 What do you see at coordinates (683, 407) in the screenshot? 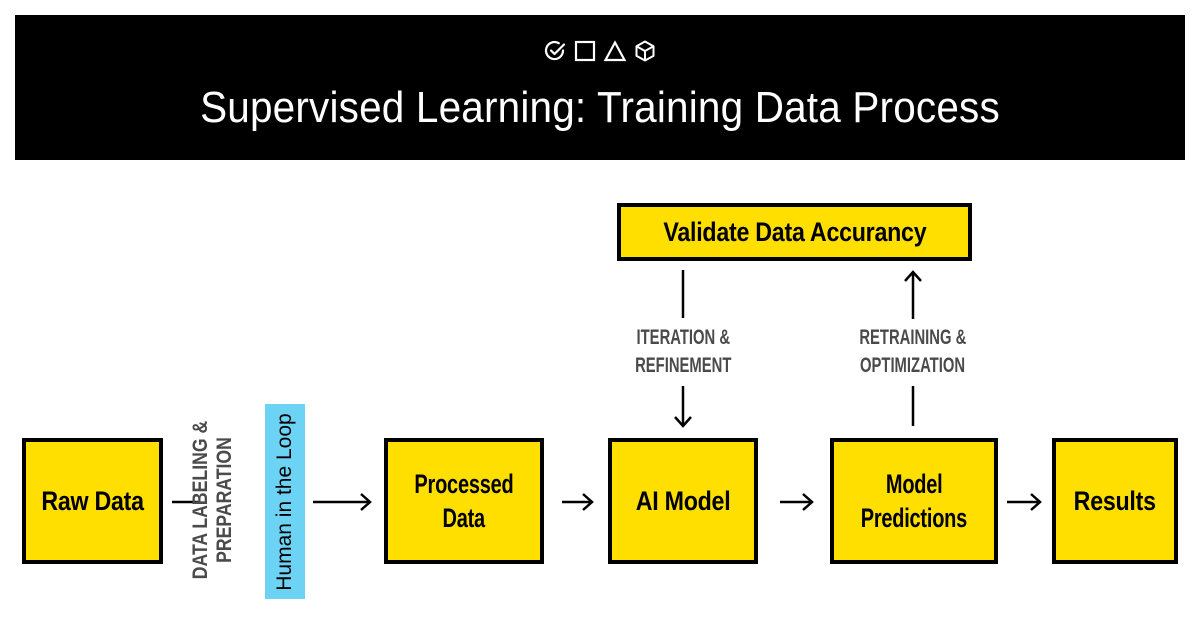
I see `arrow-to-ai-model-iteration` at bounding box center [683, 407].